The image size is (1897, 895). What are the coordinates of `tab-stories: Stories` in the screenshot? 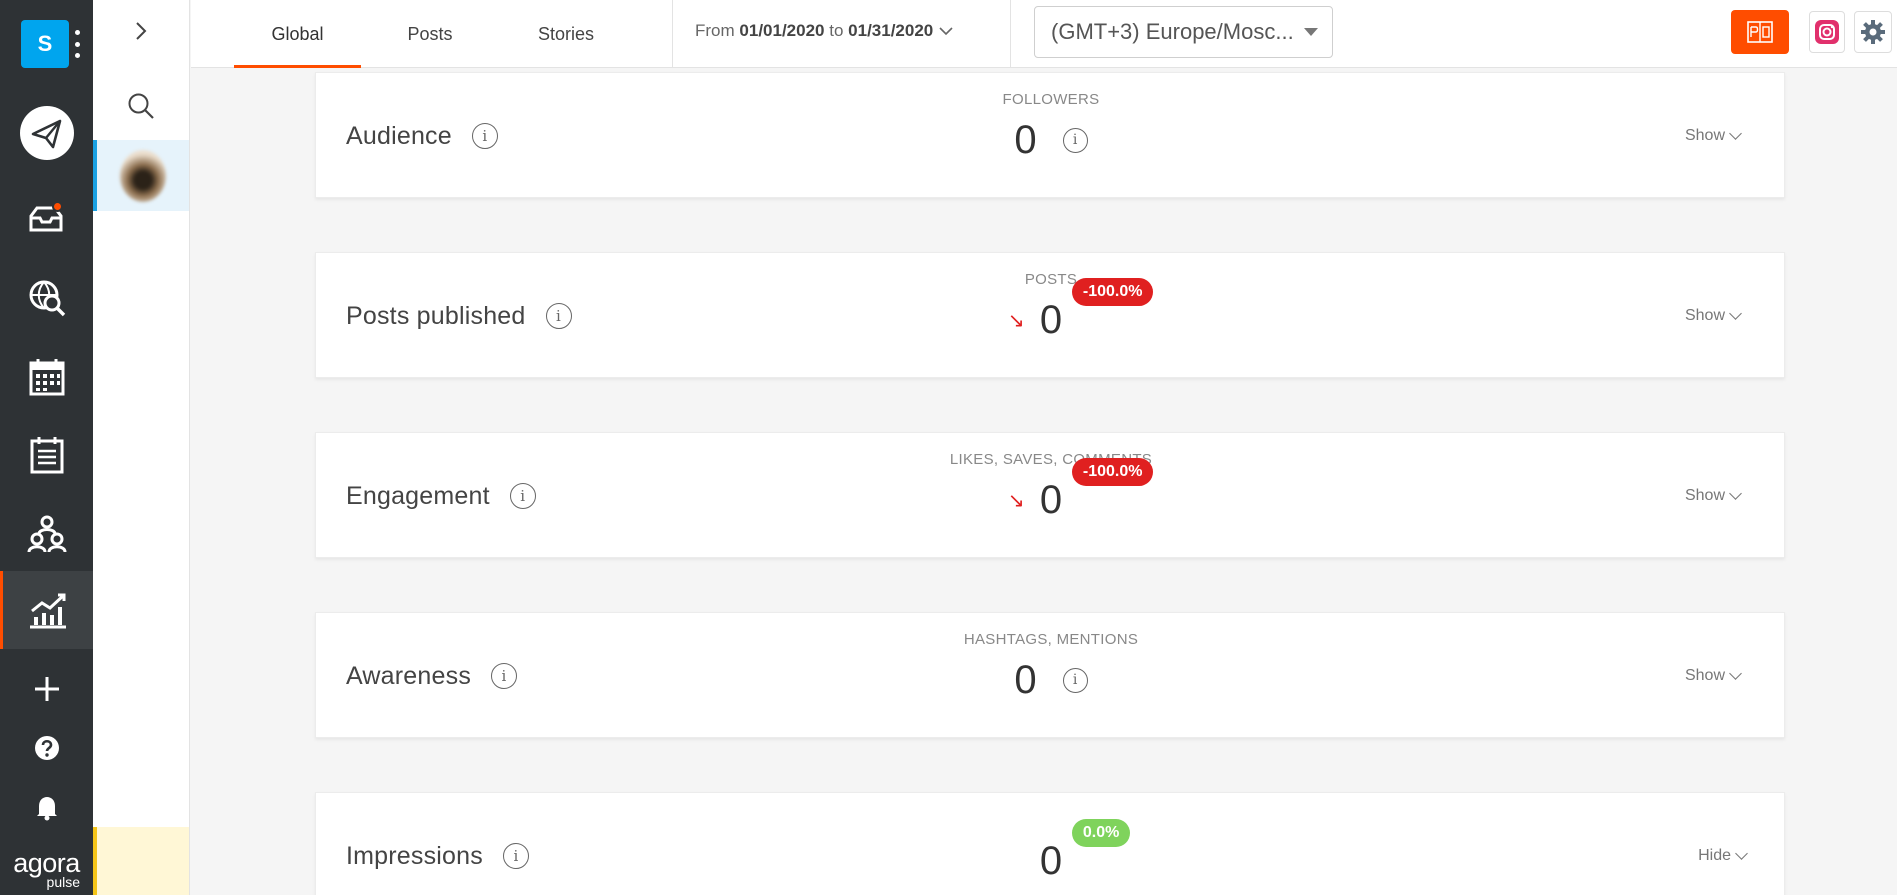 It's located at (566, 34).